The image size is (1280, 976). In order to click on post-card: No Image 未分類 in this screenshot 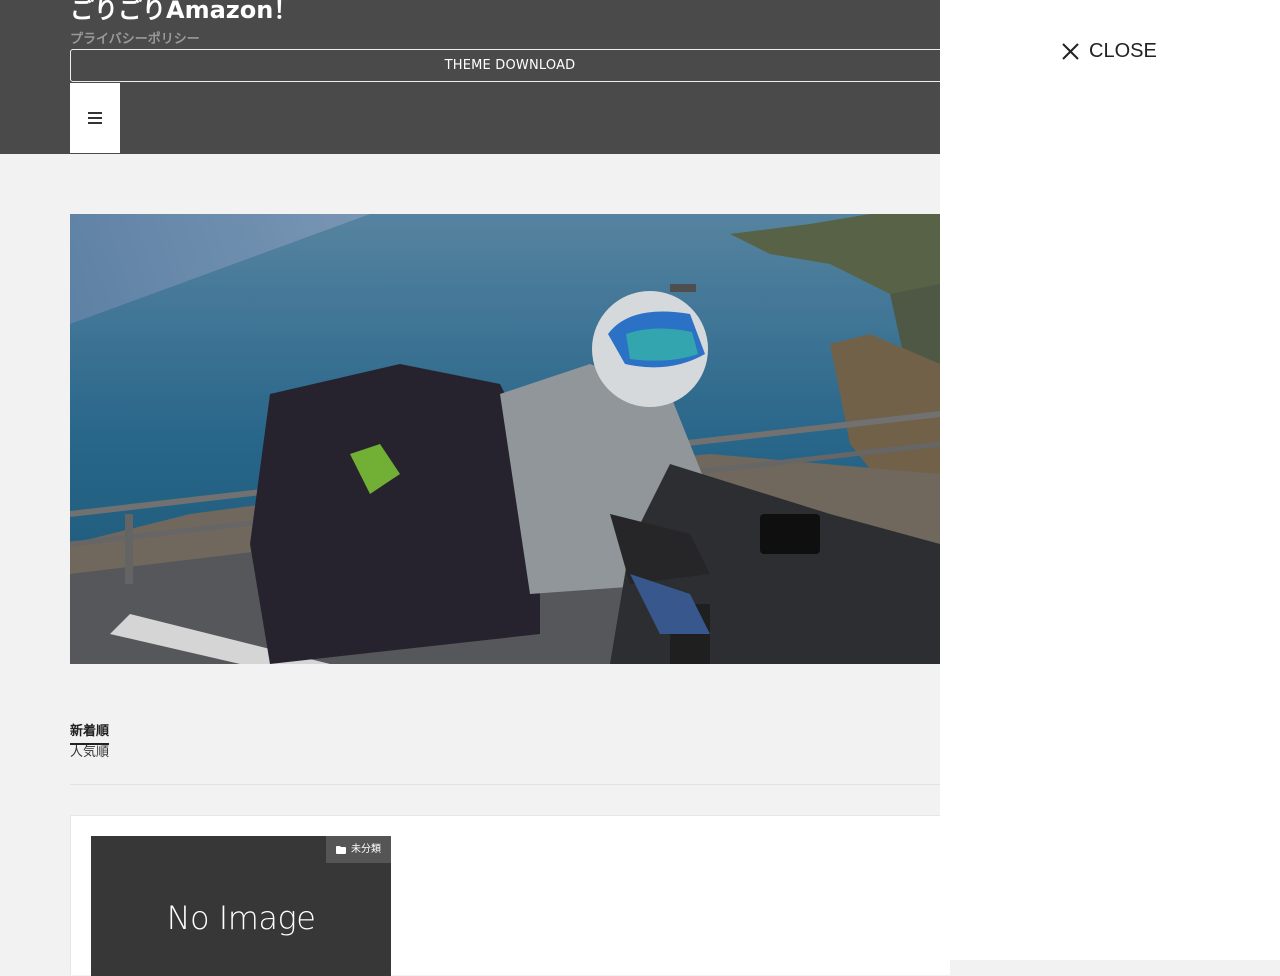, I will do `click(510, 895)`.